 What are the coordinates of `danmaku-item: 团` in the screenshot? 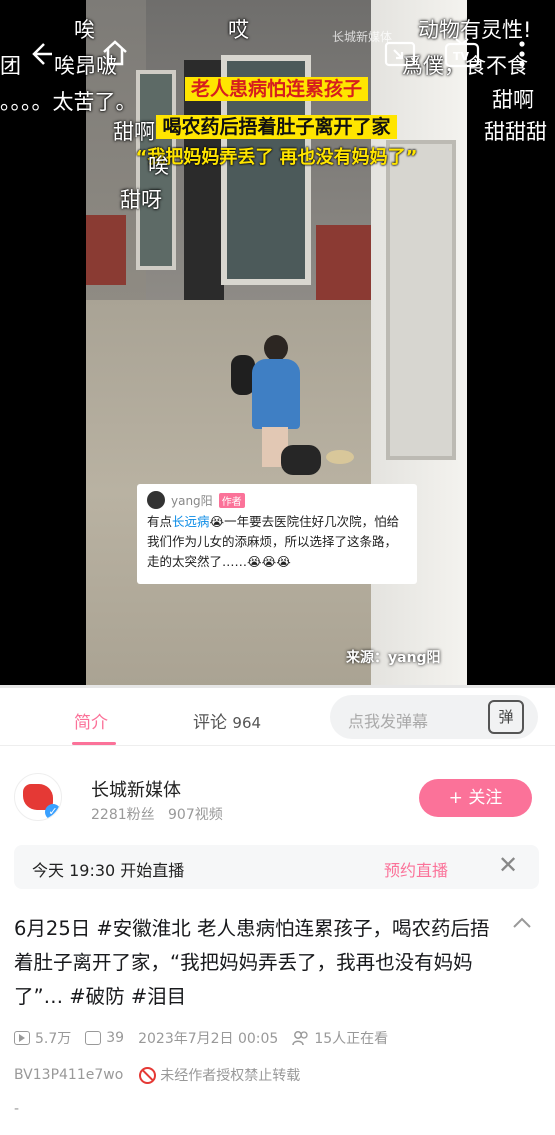 It's located at (10, 66).